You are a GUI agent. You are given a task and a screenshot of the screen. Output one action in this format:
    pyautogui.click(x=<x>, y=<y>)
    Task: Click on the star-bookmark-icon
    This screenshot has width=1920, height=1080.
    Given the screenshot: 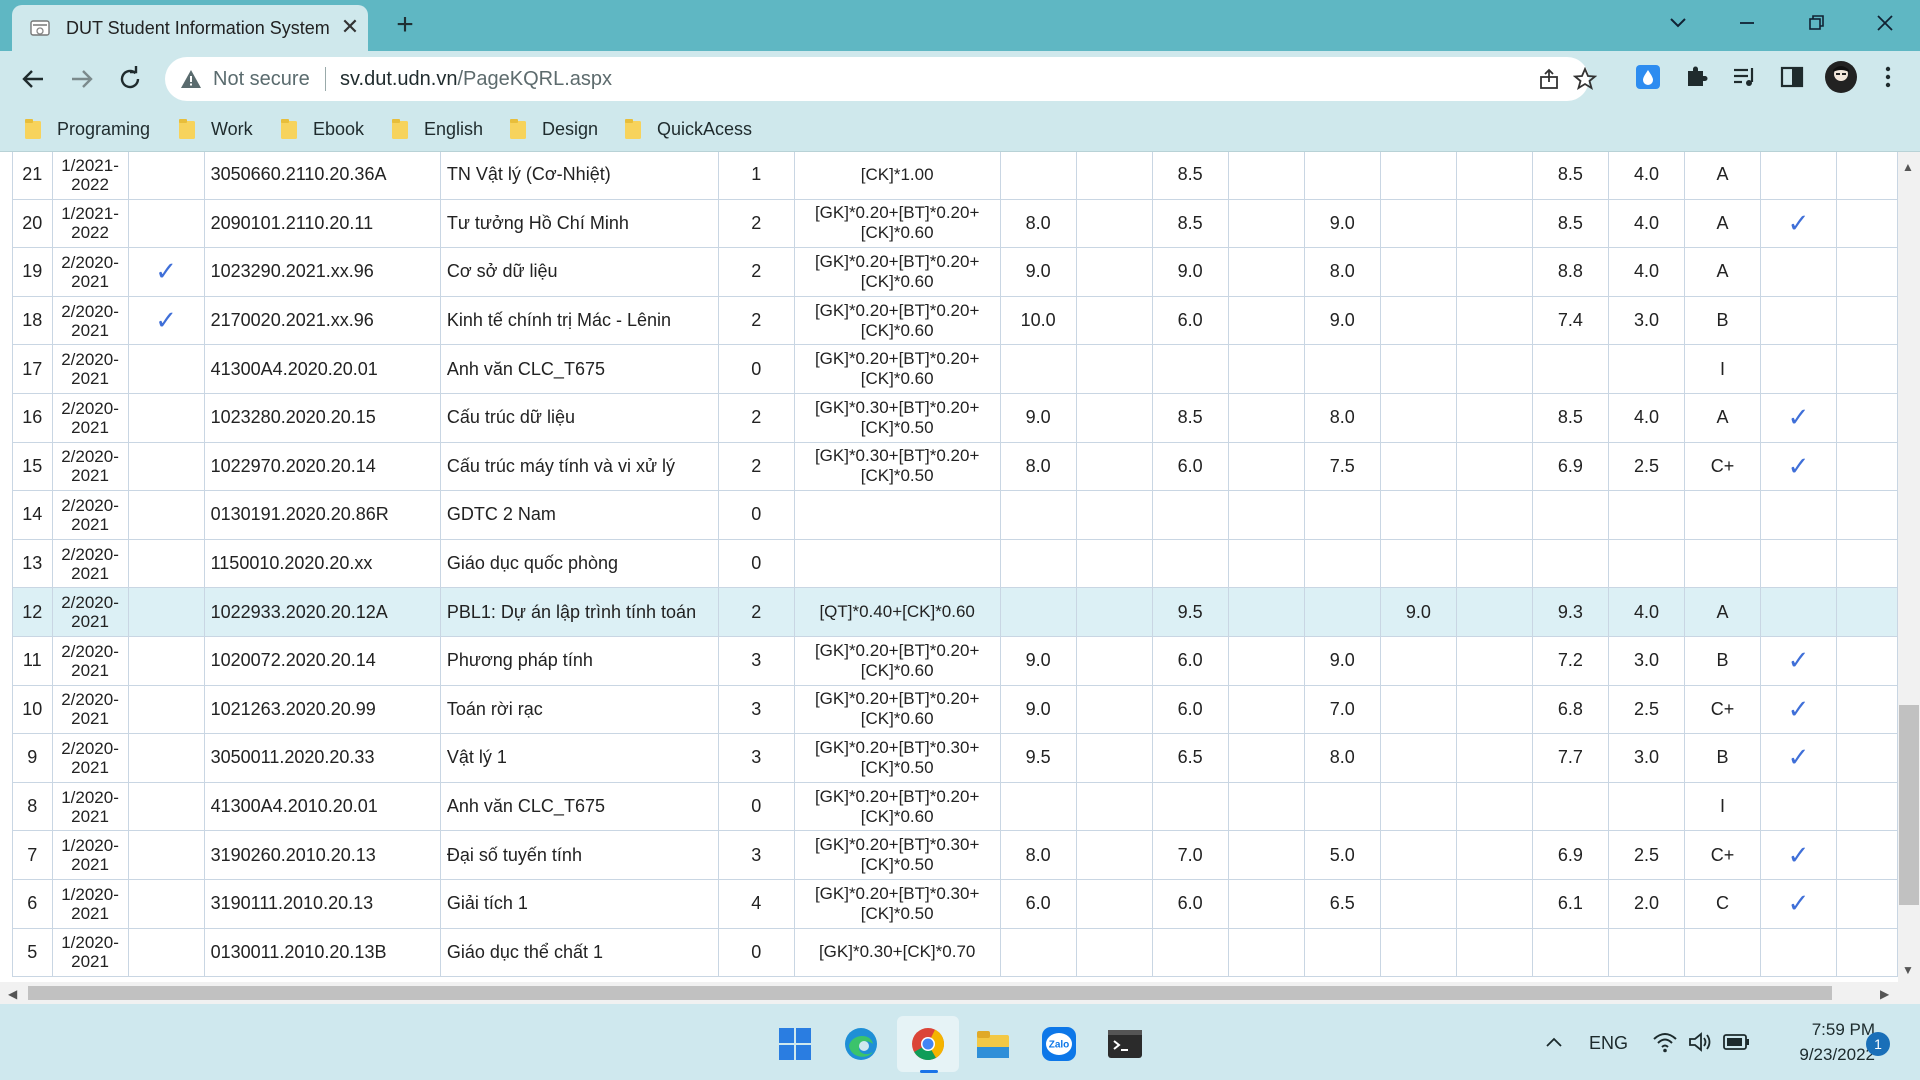 What is the action you would take?
    pyautogui.click(x=1585, y=79)
    